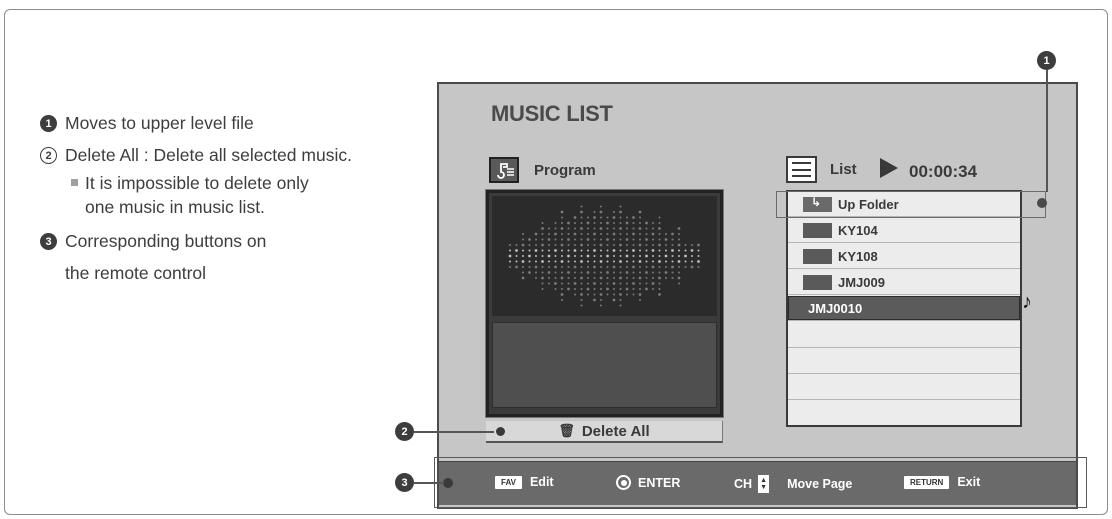  Describe the element at coordinates (835, 308) in the screenshot. I see `list-item-label: JMJ0010` at that location.